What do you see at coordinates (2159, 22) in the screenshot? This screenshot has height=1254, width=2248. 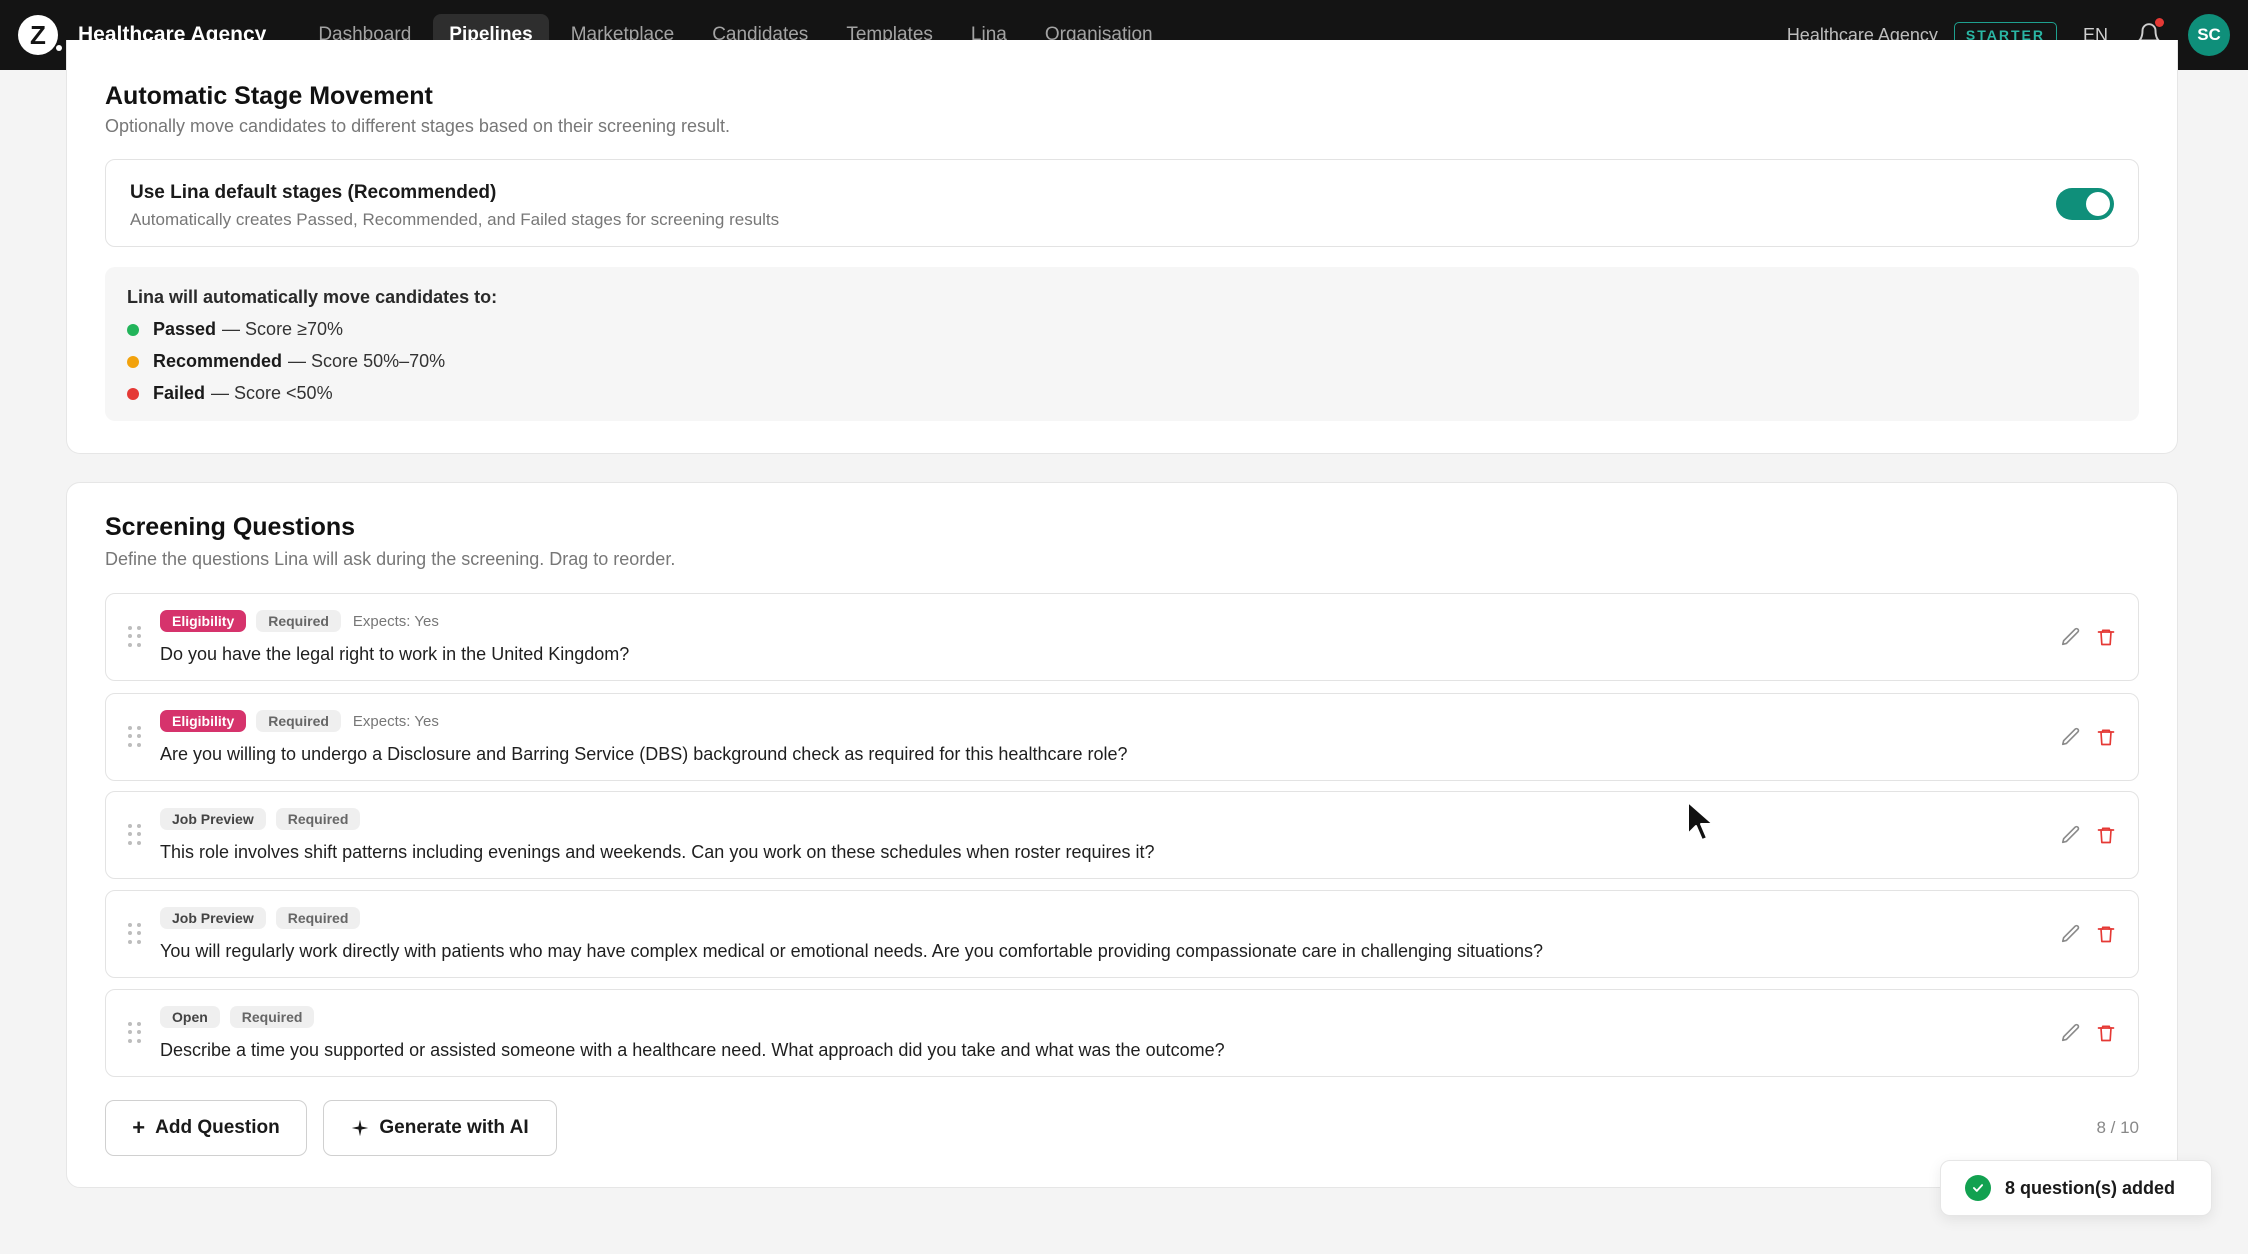 I see `notification-dot` at bounding box center [2159, 22].